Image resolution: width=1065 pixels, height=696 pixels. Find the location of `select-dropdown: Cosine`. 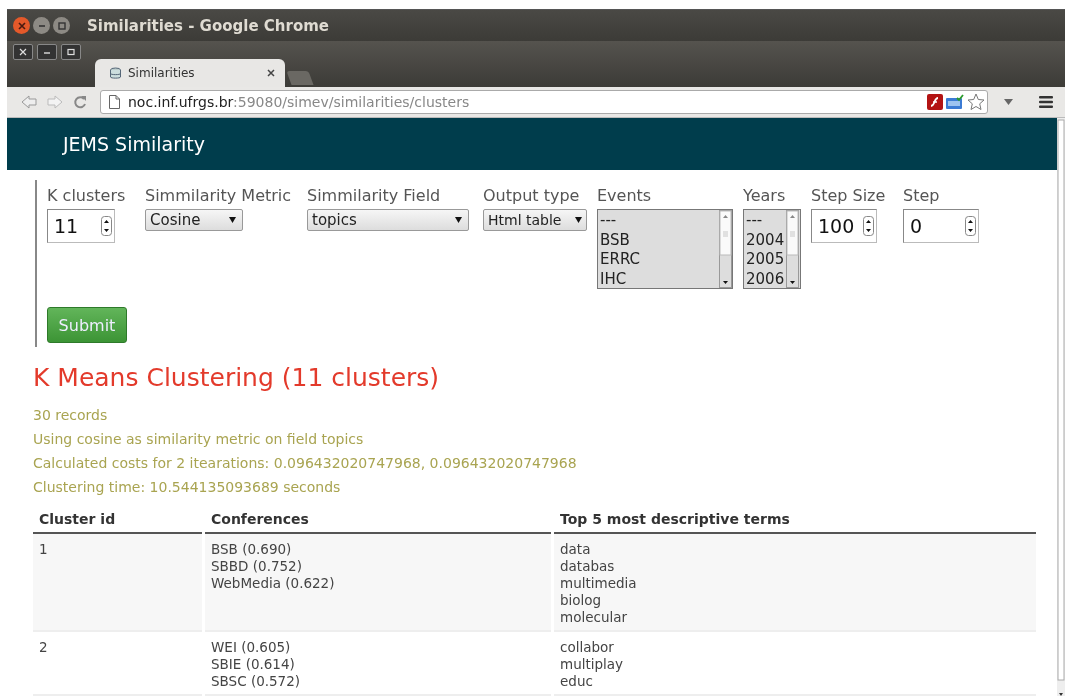

select-dropdown: Cosine is located at coordinates (194, 220).